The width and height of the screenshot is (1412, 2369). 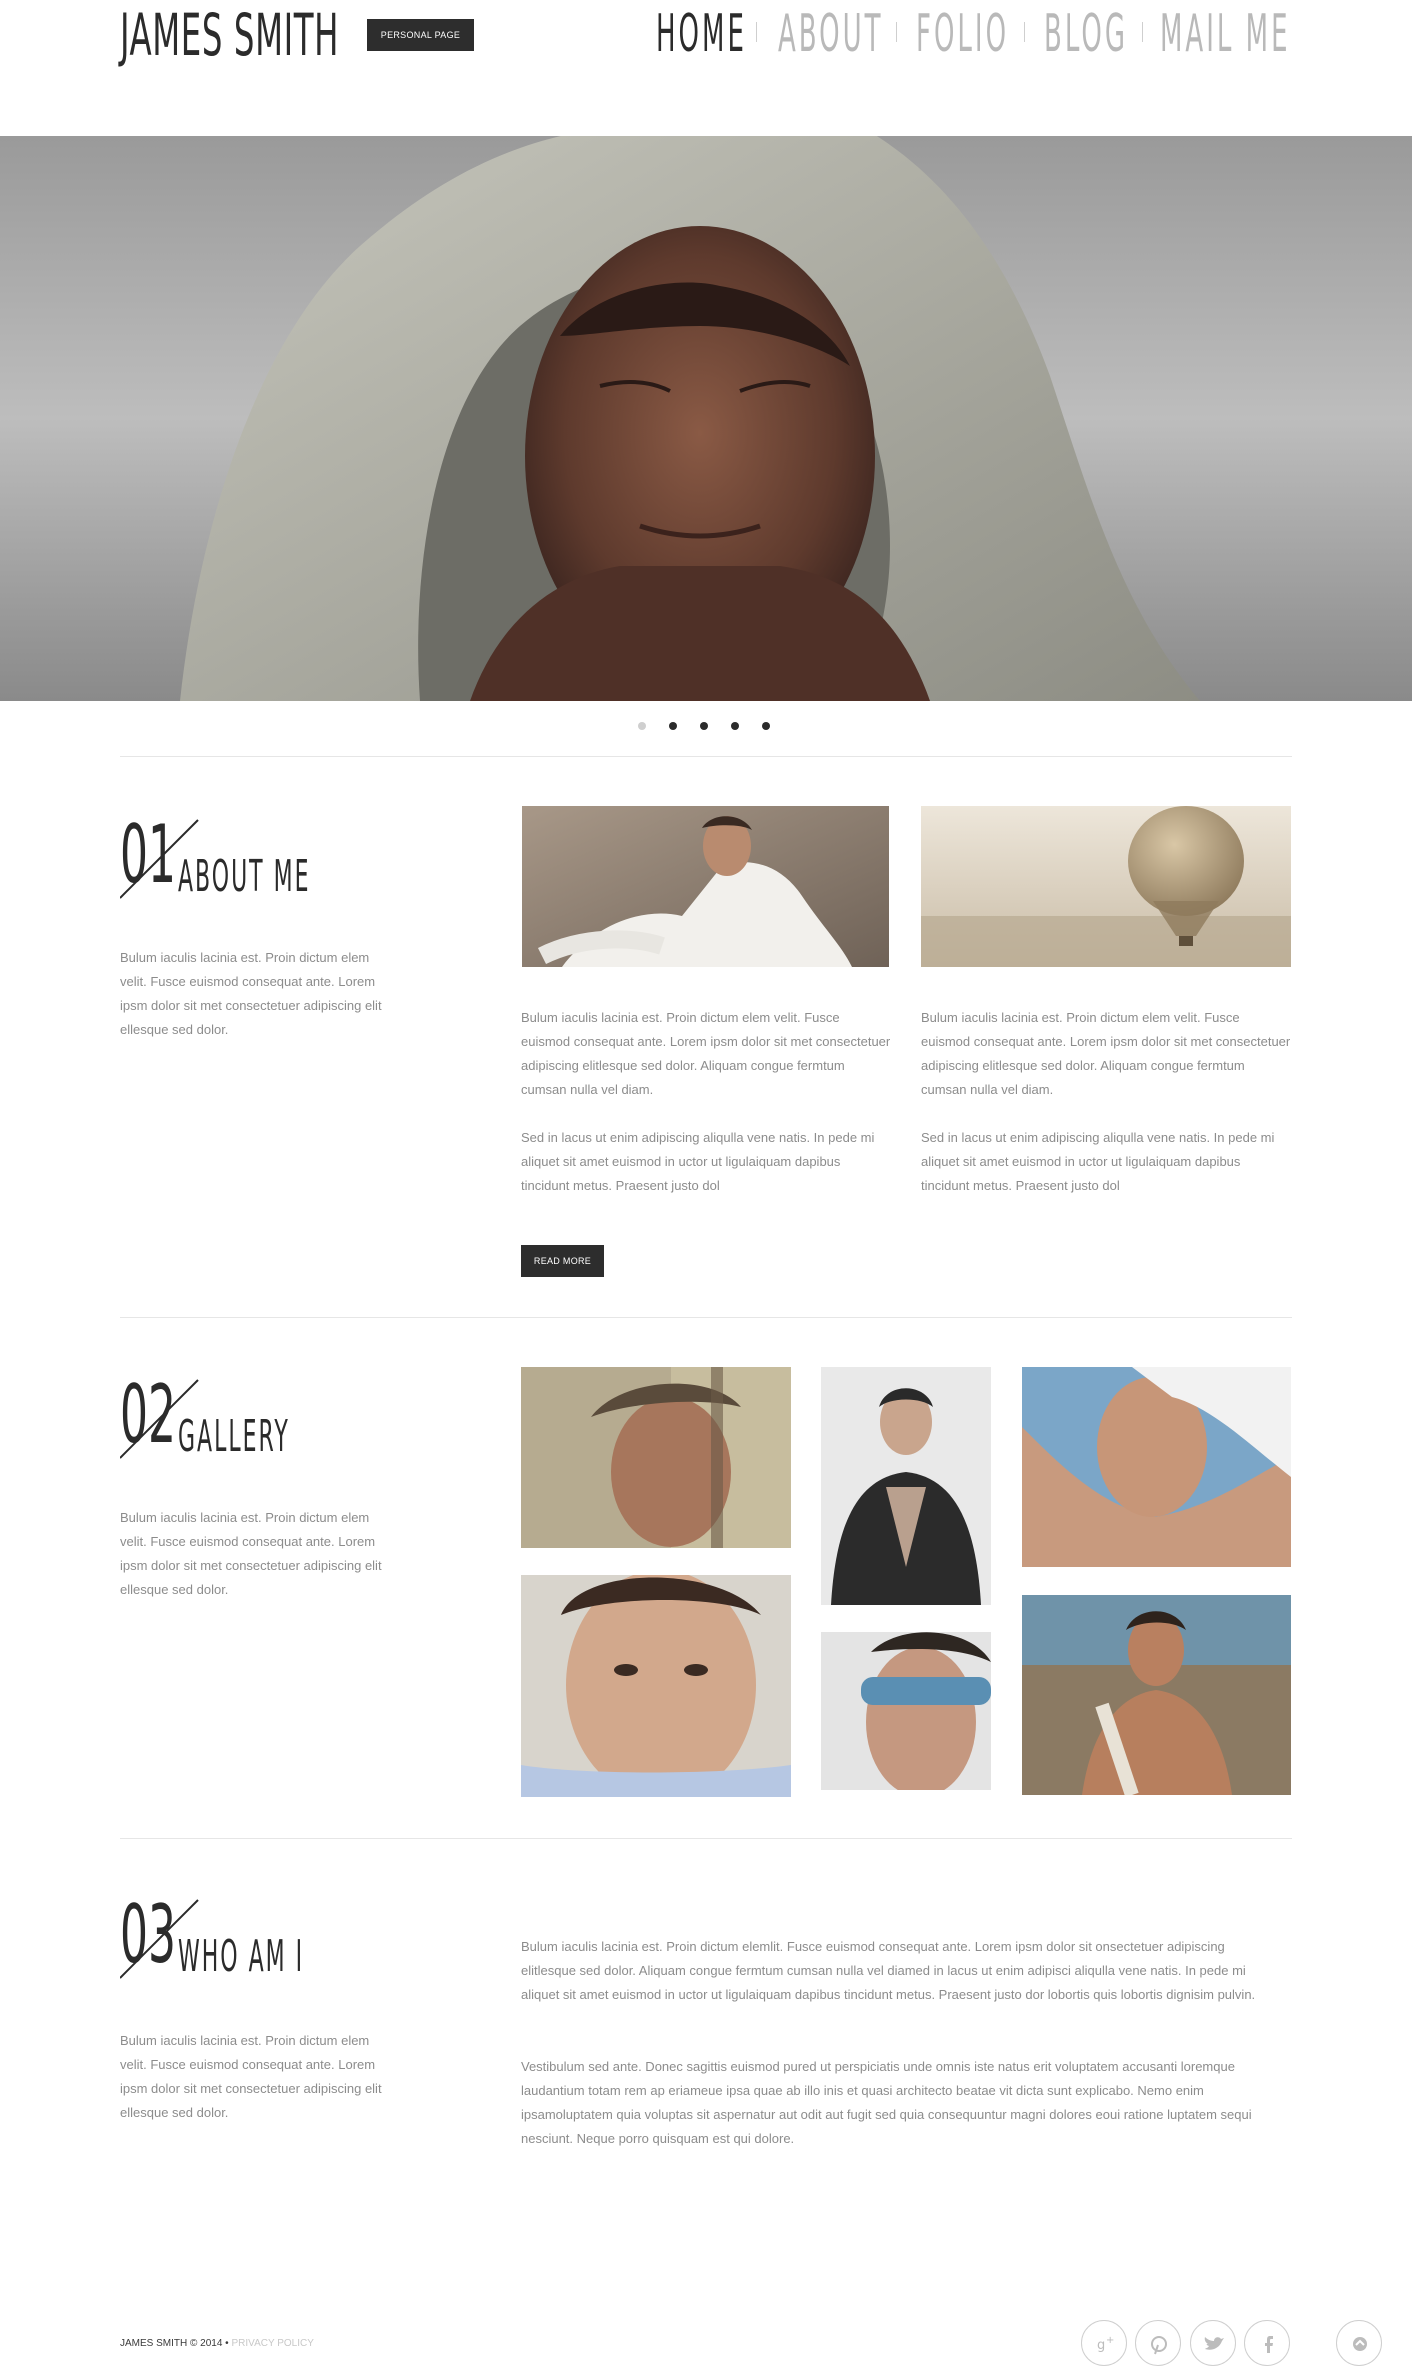 What do you see at coordinates (174, 2343) in the screenshot?
I see `copyright-text: JAMES SMITH © 2014 •` at bounding box center [174, 2343].